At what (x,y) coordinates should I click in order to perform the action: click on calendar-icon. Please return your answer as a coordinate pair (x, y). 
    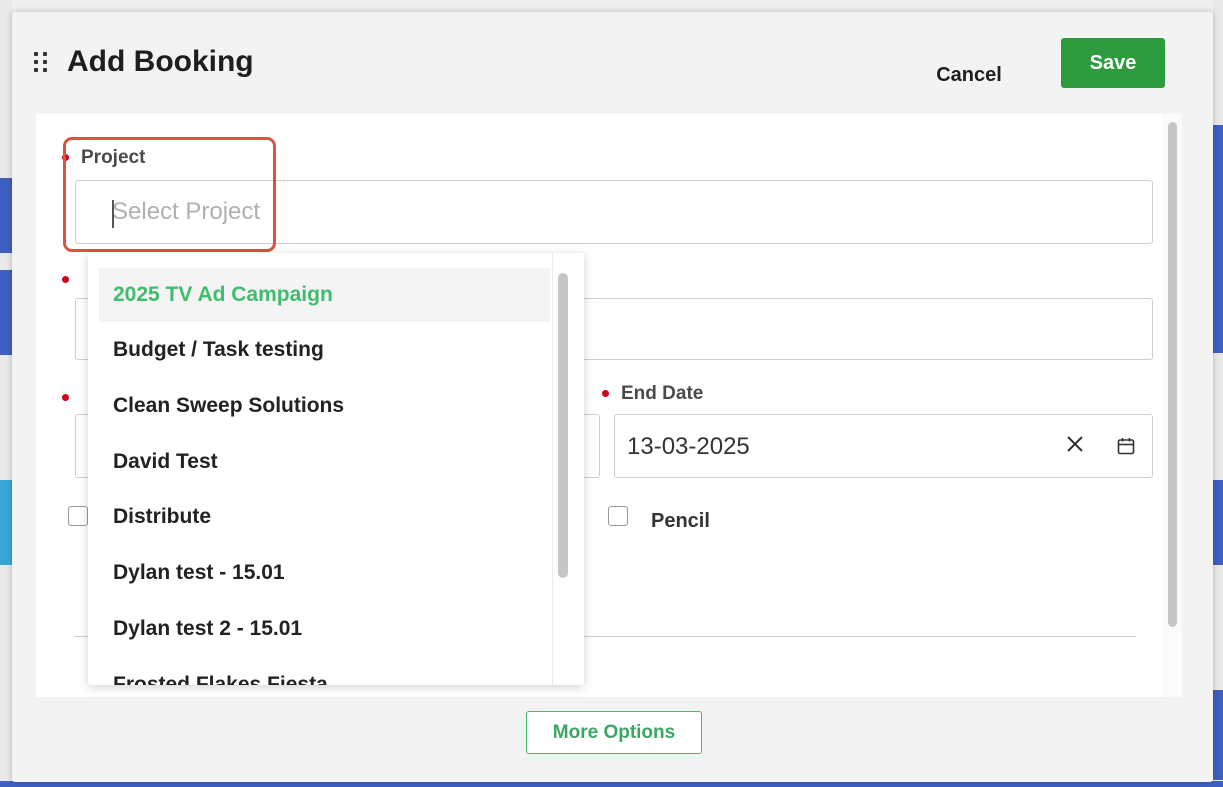
    Looking at the image, I should click on (1126, 446).